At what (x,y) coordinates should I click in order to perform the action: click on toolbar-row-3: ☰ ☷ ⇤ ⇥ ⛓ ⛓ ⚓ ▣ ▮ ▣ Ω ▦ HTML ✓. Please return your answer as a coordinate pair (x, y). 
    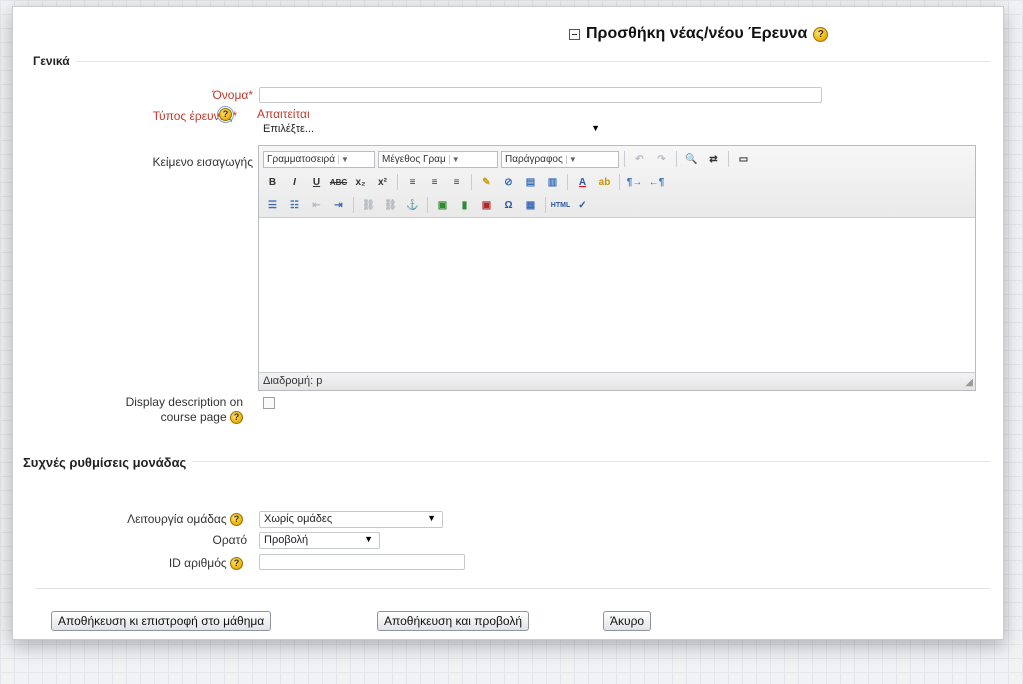
    Looking at the image, I should click on (427, 205).